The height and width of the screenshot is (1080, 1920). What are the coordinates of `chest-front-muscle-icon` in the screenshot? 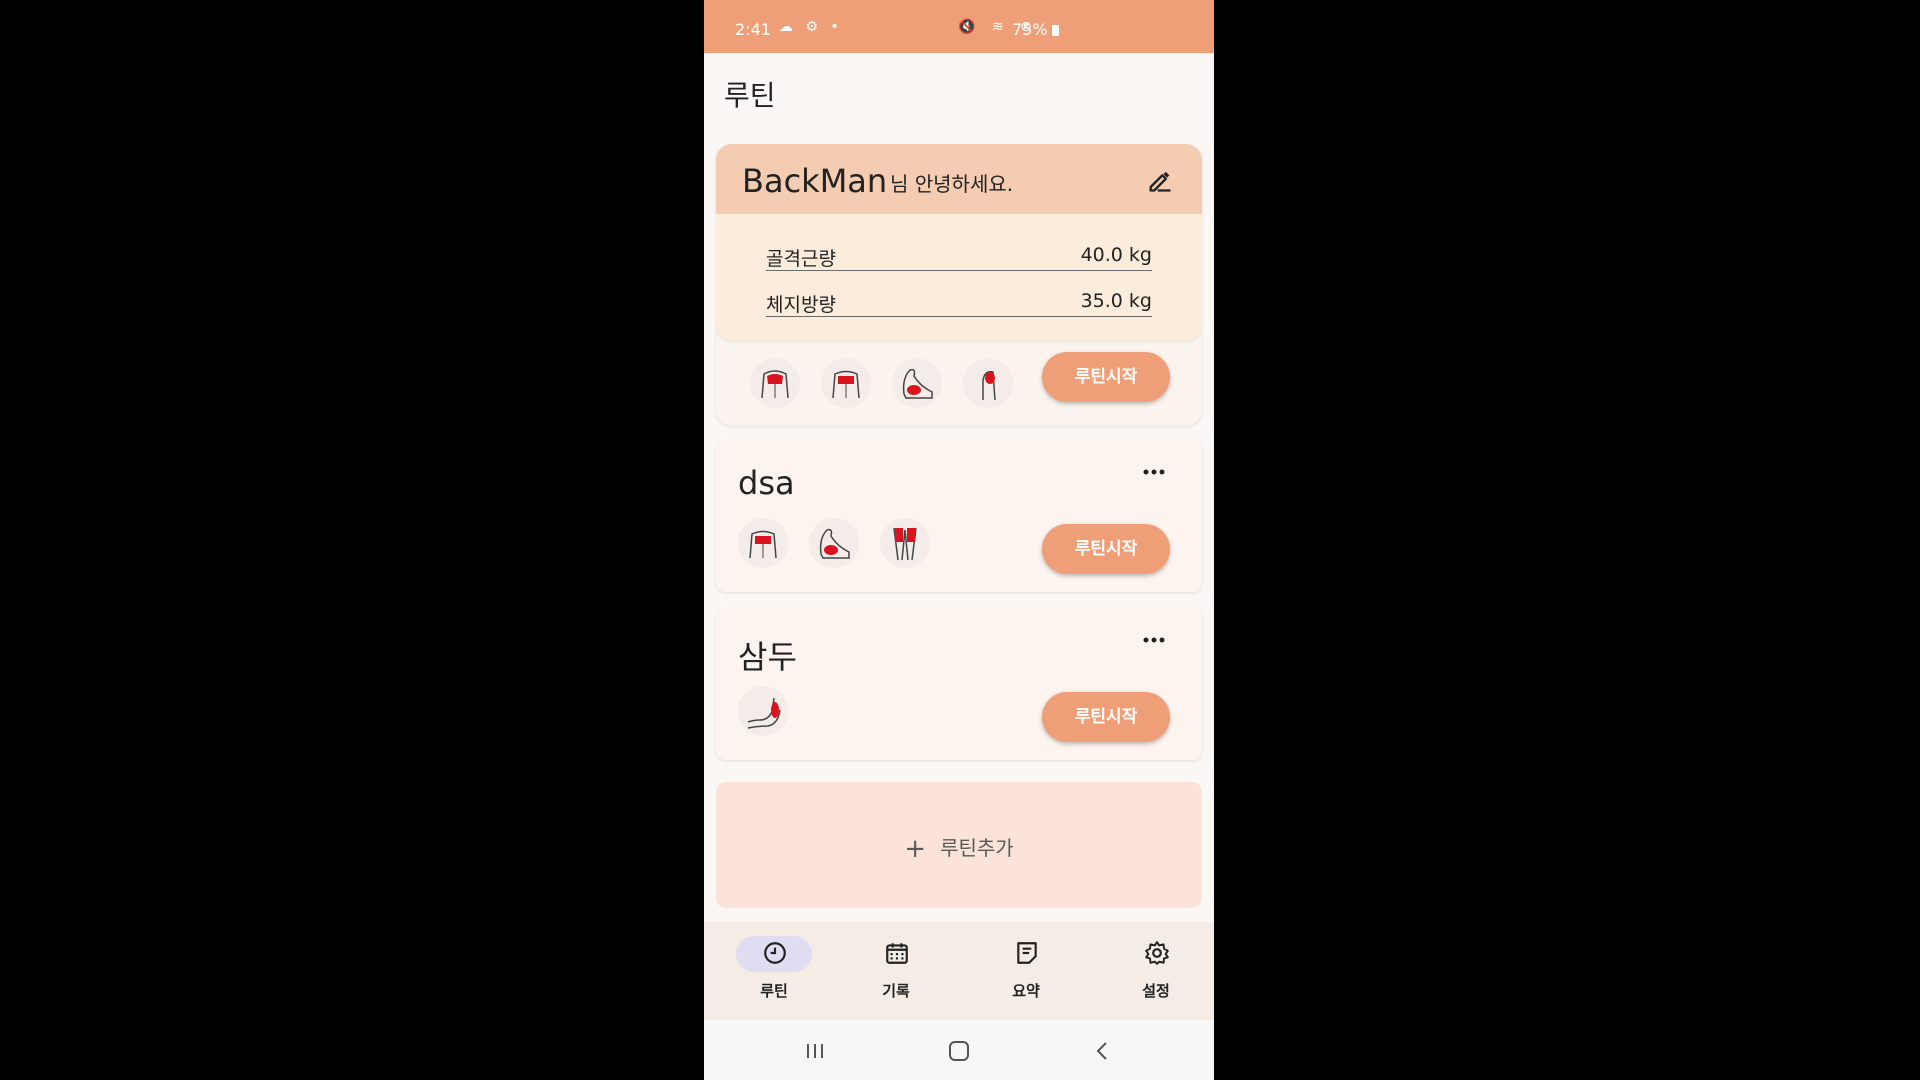 It's located at (775, 383).